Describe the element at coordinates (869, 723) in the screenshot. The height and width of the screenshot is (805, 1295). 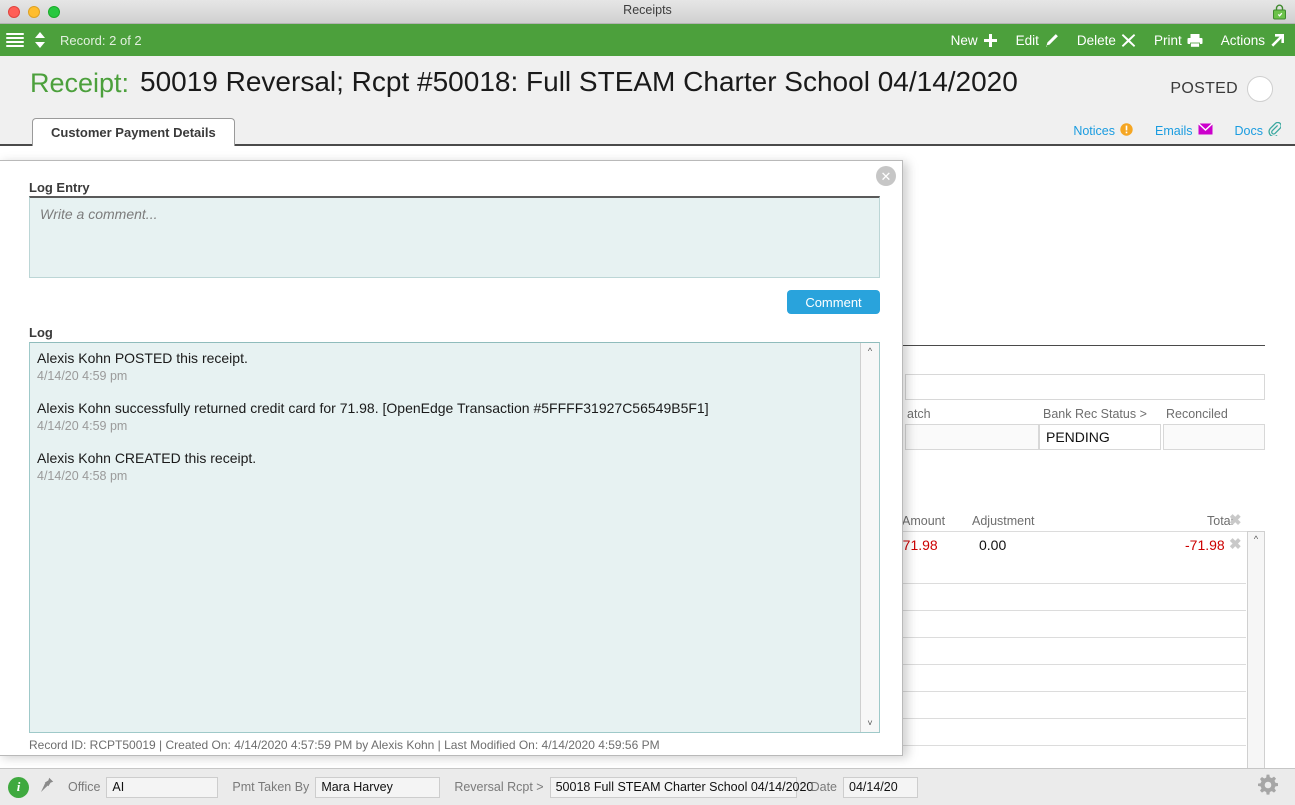
I see `chevron-down-icon: ˅` at that location.